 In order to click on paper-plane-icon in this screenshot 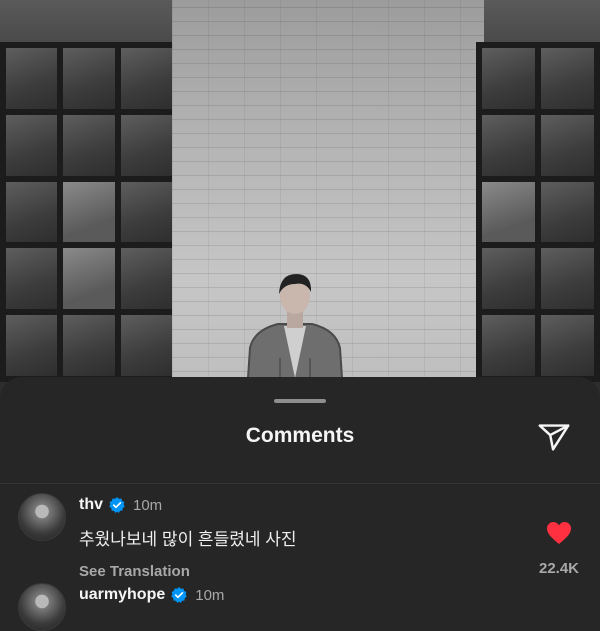, I will do `click(554, 436)`.